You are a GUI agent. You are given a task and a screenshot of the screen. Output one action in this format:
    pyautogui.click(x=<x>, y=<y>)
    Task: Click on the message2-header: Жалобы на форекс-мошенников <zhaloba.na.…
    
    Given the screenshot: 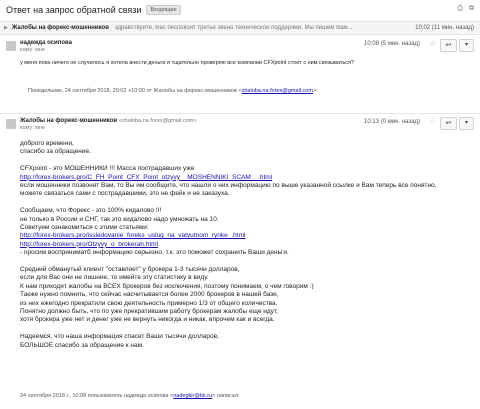 What is the action you would take?
    pyautogui.click(x=240, y=124)
    